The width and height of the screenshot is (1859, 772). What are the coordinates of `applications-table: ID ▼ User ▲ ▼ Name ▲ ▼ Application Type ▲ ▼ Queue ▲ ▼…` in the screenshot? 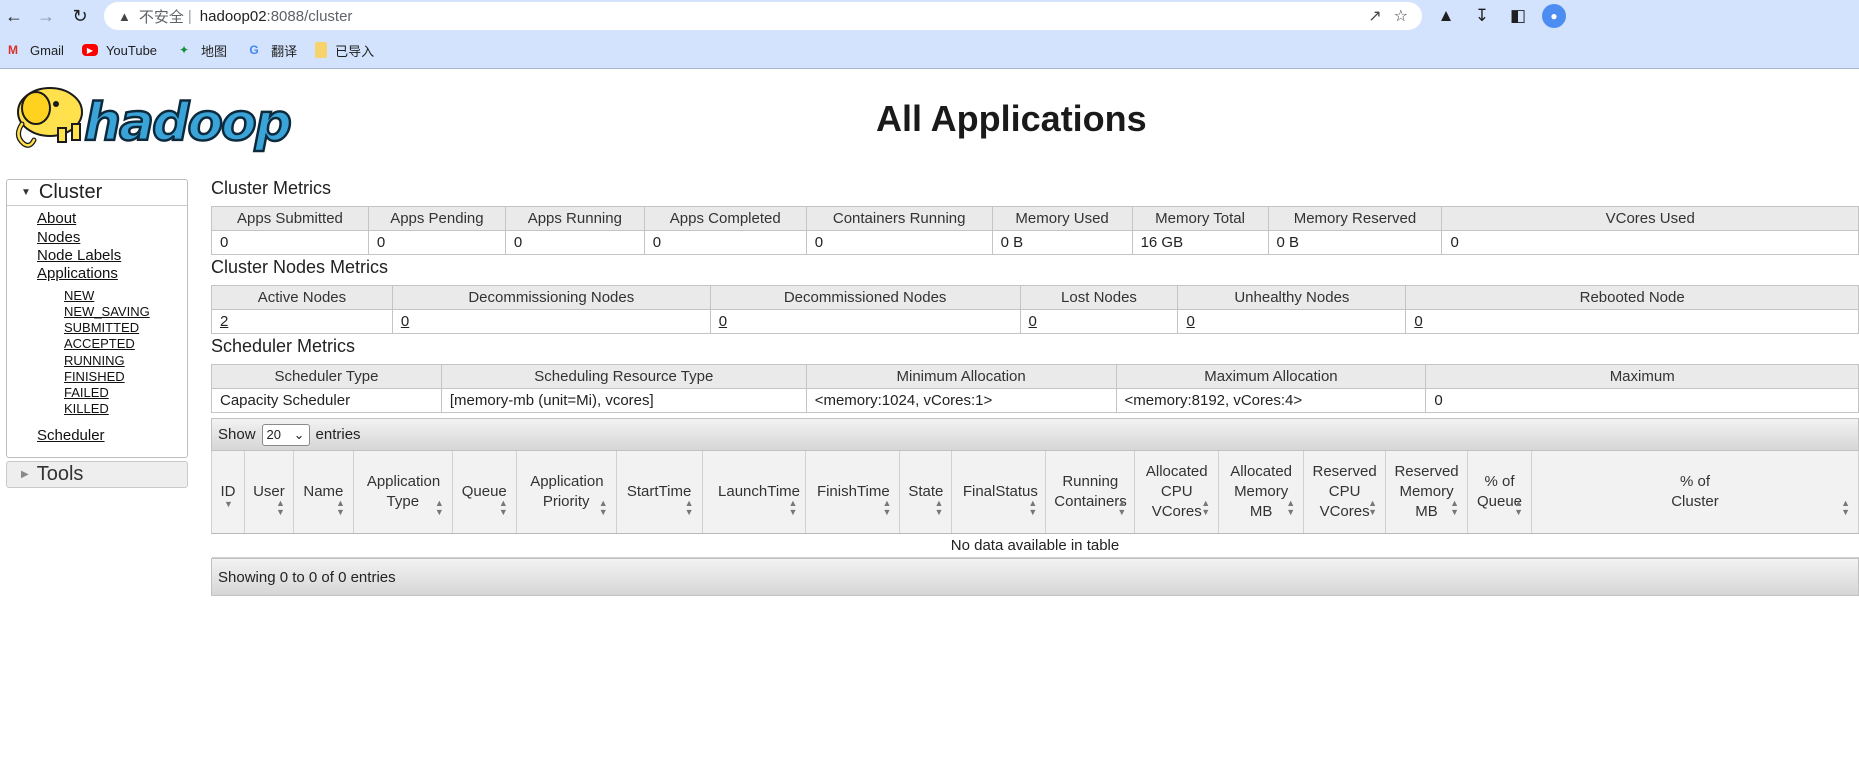 It's located at (1035, 504).